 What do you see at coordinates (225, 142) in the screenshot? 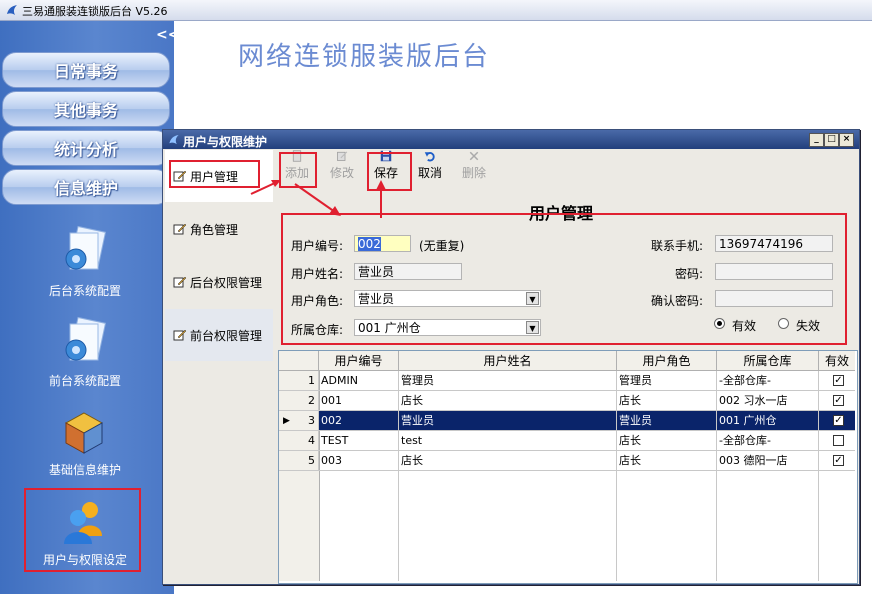
I see `window-title: 用户与权限维护` at bounding box center [225, 142].